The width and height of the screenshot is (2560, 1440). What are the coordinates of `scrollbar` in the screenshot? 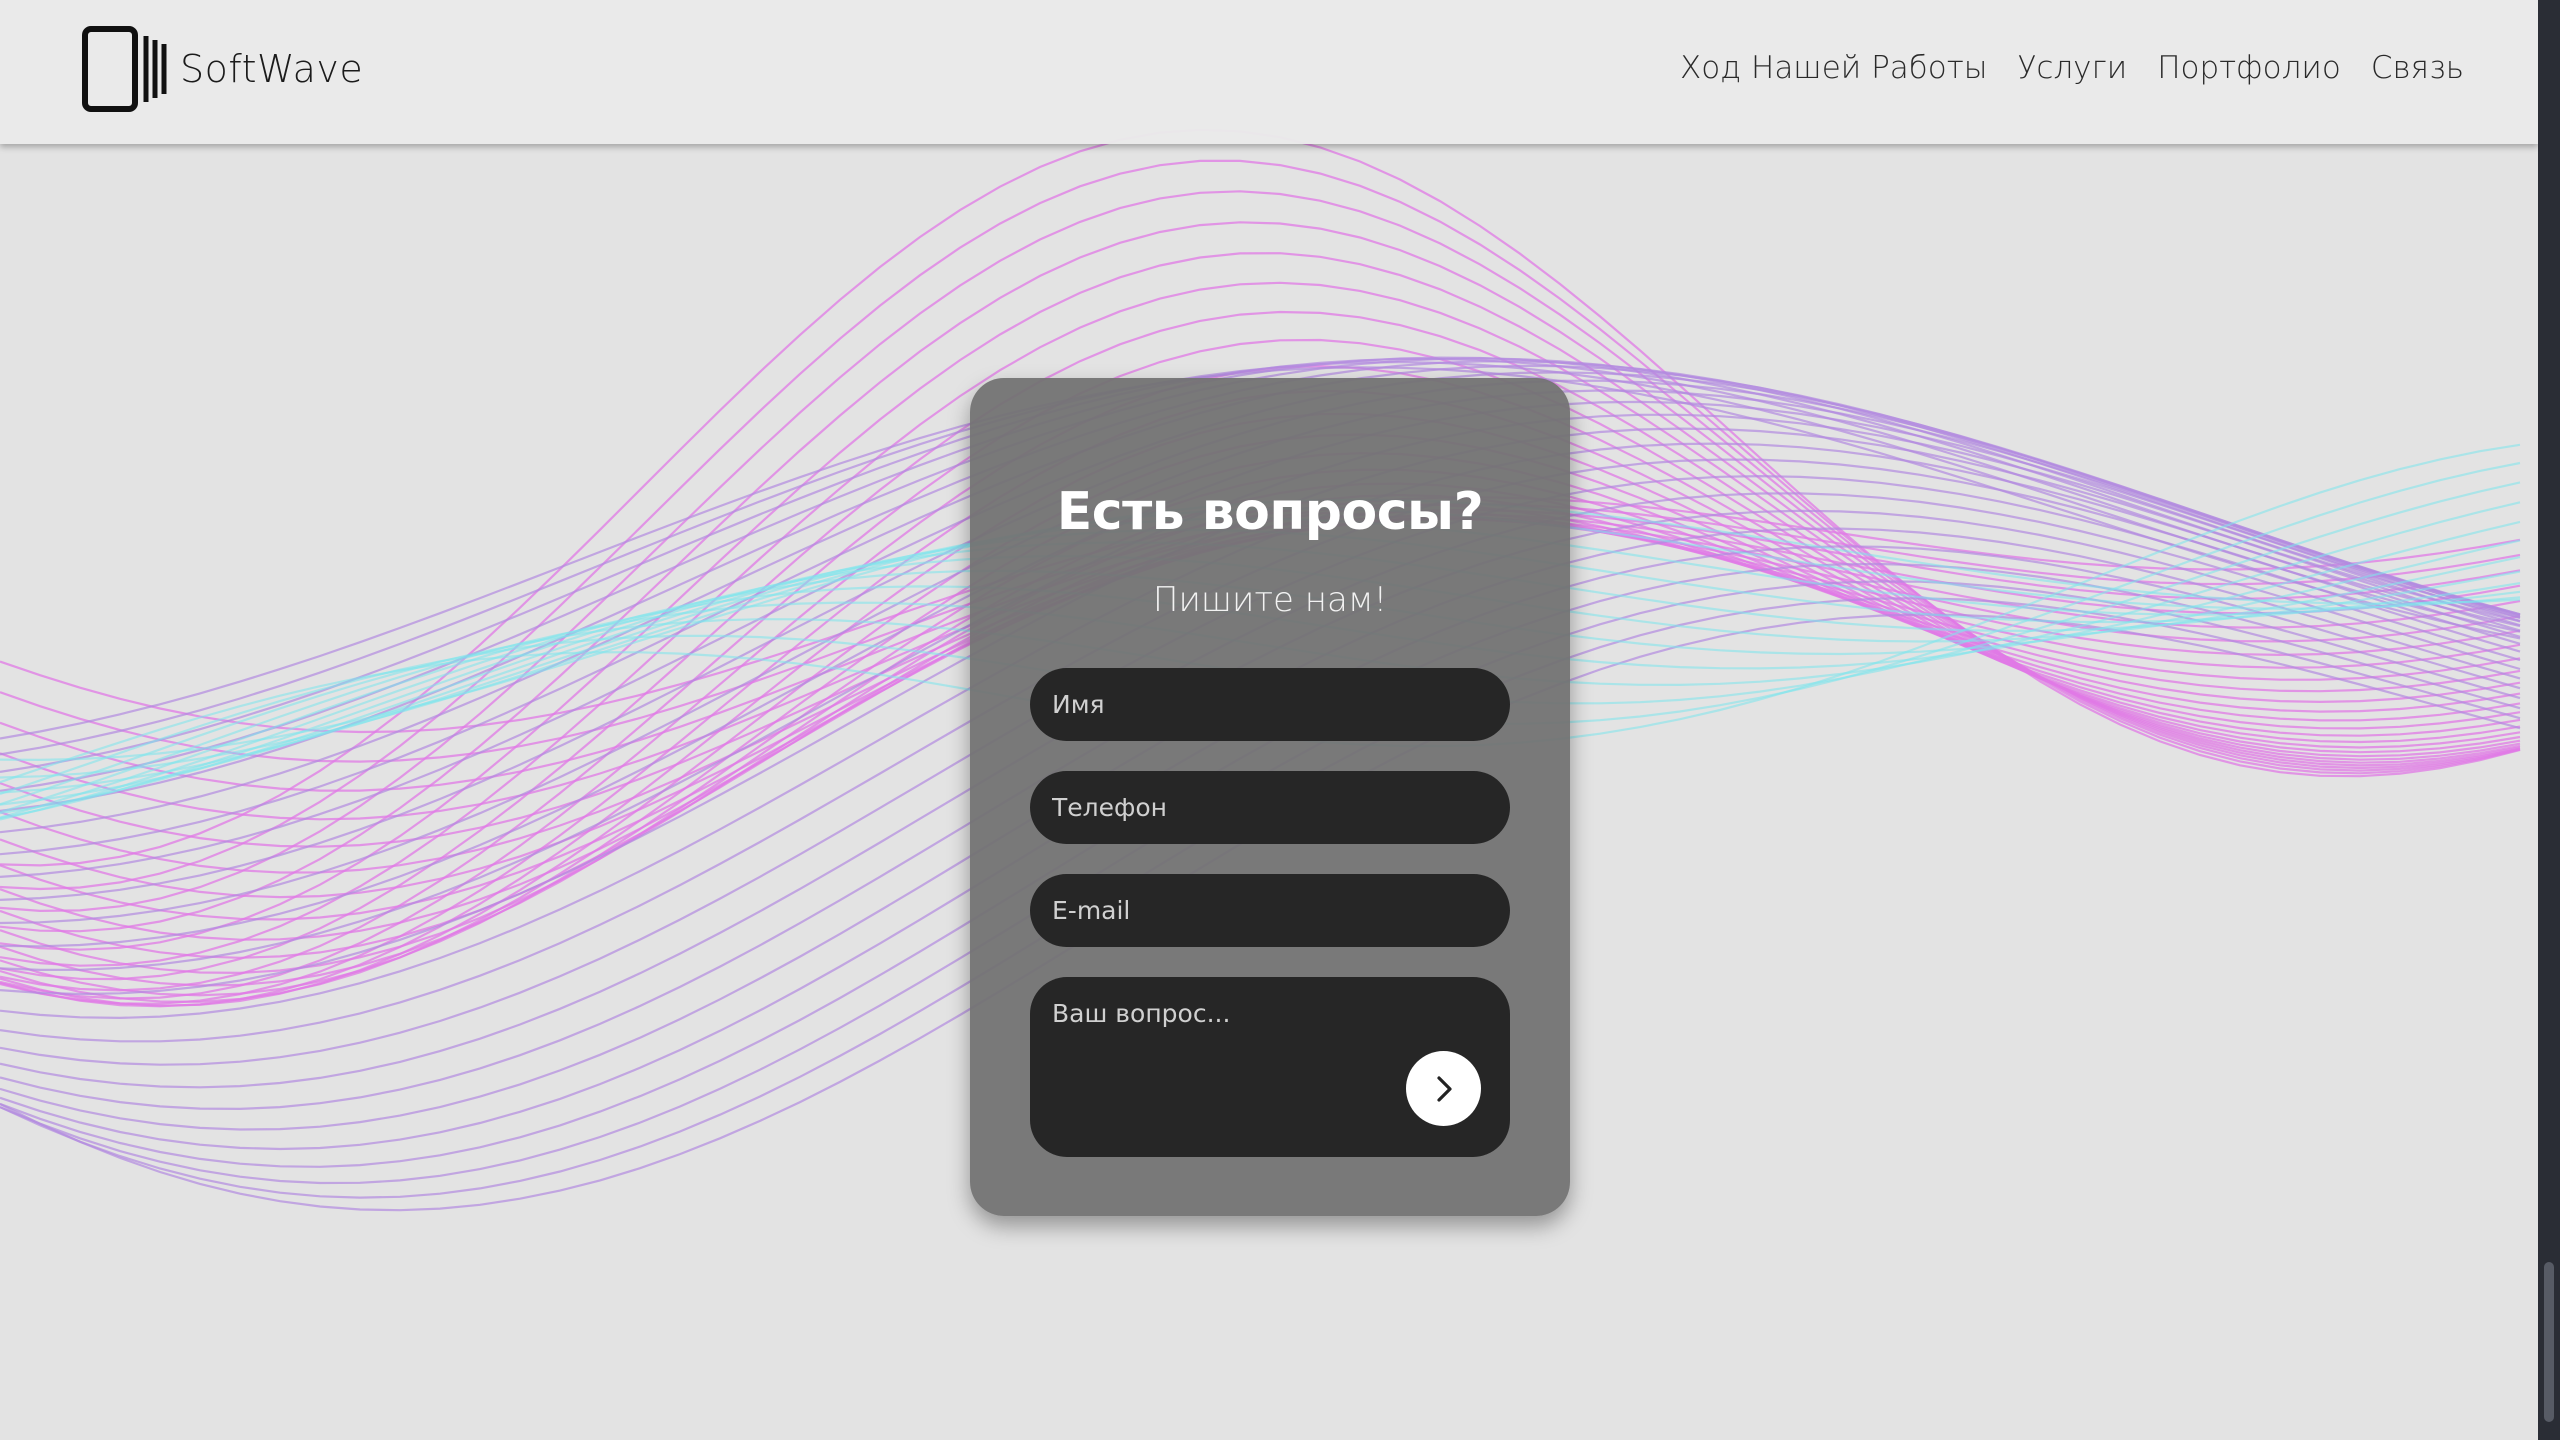 It's located at (2549, 720).